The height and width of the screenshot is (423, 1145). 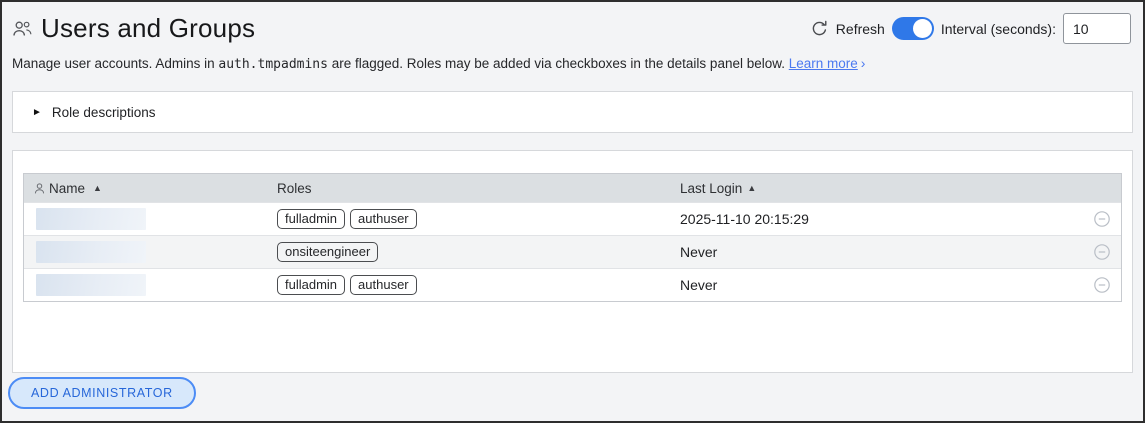 I want to click on table-row: onsiteengineer Never, so click(x=572, y=251).